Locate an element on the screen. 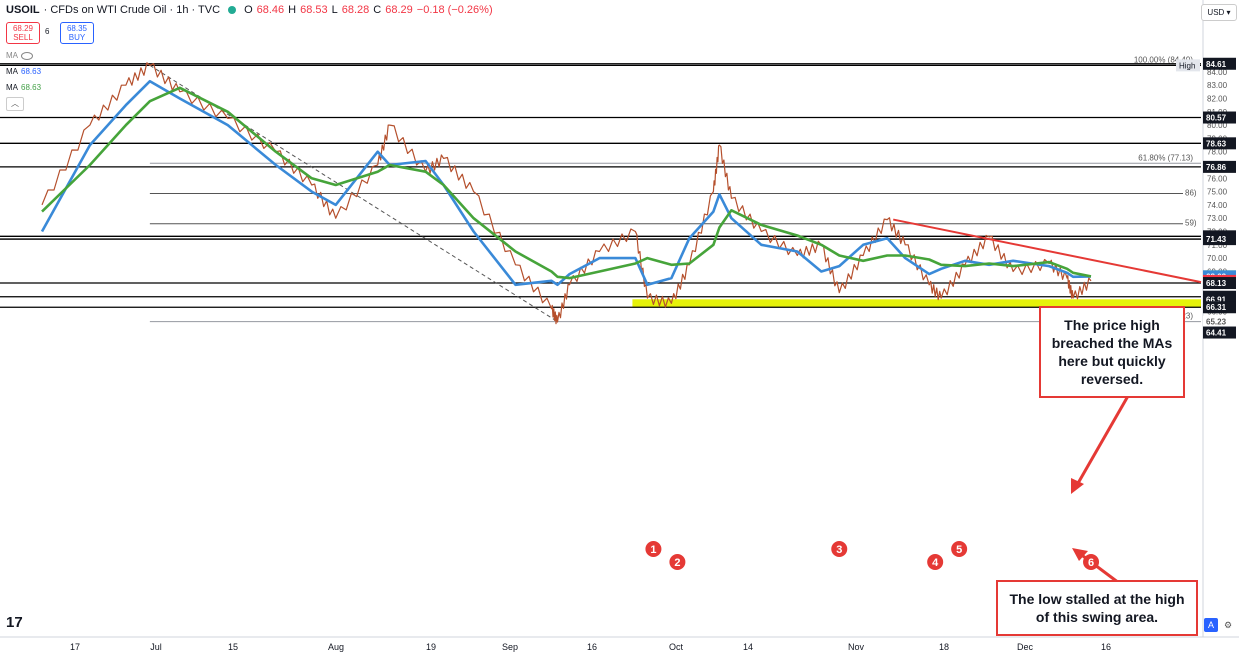 Image resolution: width=1239 pixels, height=657 pixels. x-tick-label: Sep is located at coordinates (510, 647).